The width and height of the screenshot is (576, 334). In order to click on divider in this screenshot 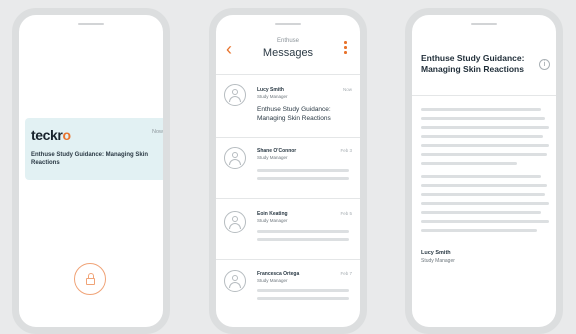, I will do `click(484, 95)`.